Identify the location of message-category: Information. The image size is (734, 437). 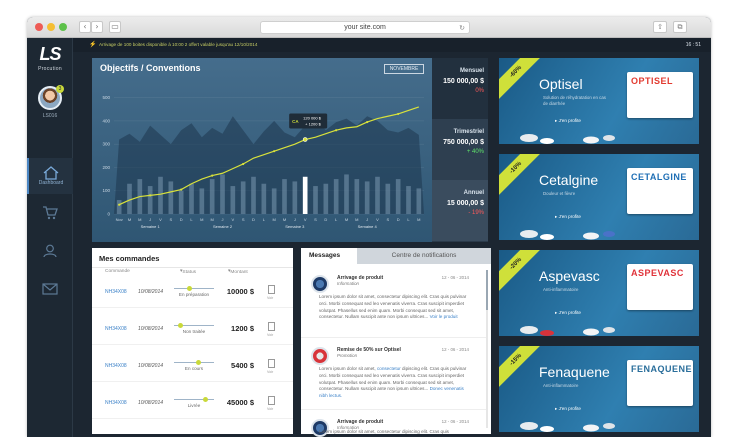
(348, 283).